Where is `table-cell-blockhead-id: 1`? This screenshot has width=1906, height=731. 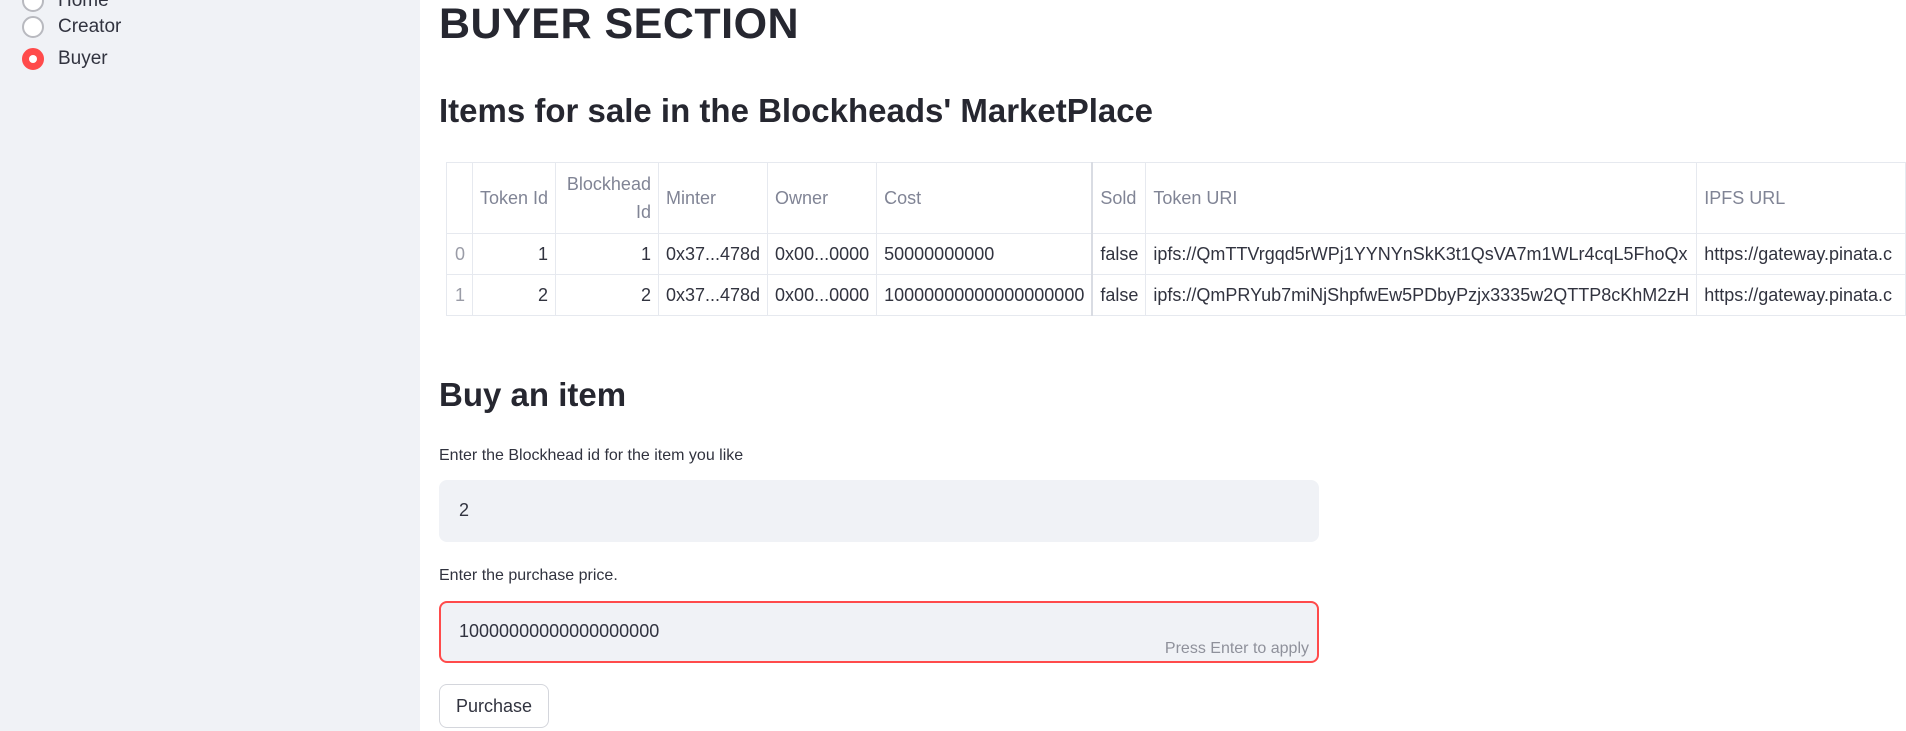
table-cell-blockhead-id: 1 is located at coordinates (607, 254).